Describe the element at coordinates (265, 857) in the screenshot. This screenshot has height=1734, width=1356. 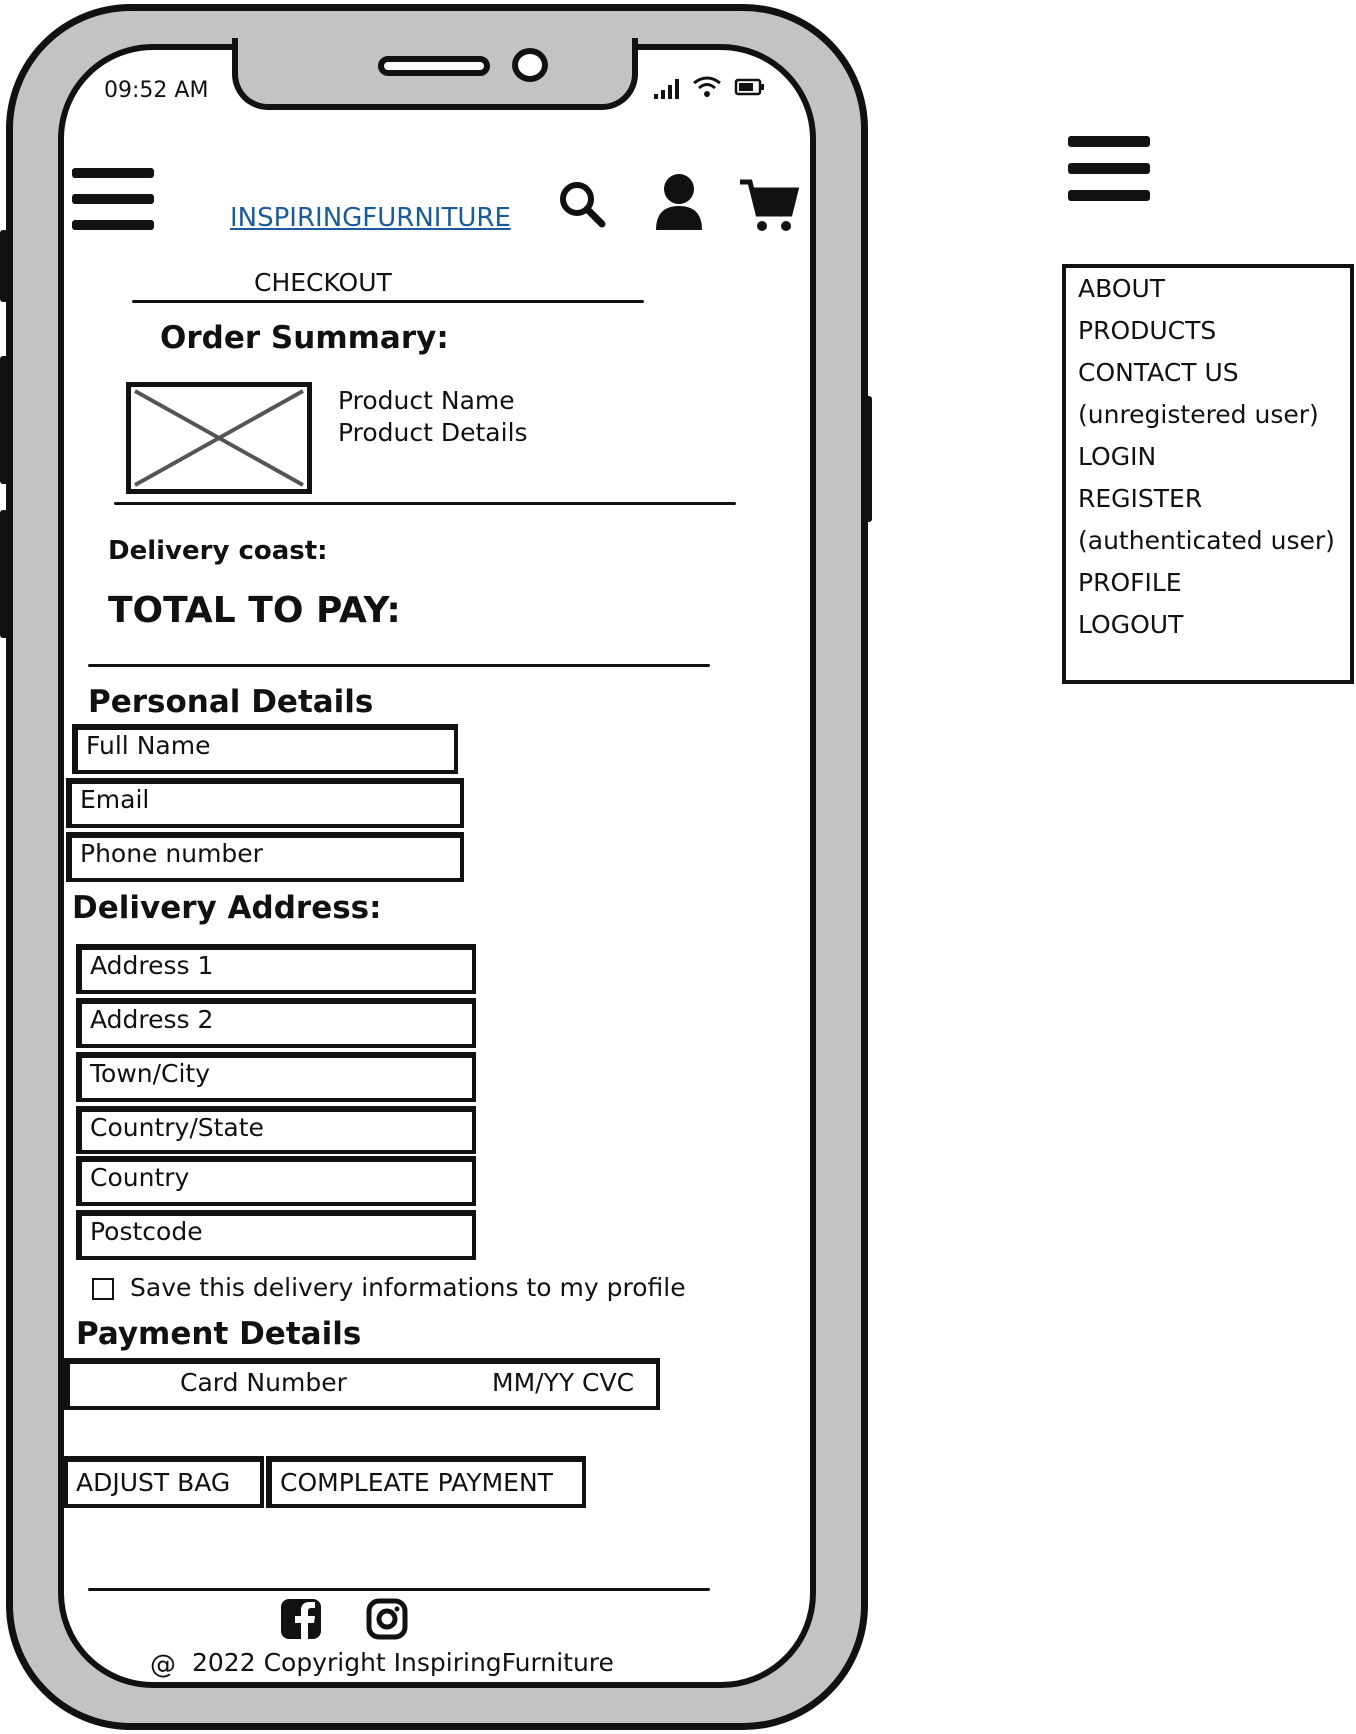
I see `phone-number-input: Phone number` at that location.